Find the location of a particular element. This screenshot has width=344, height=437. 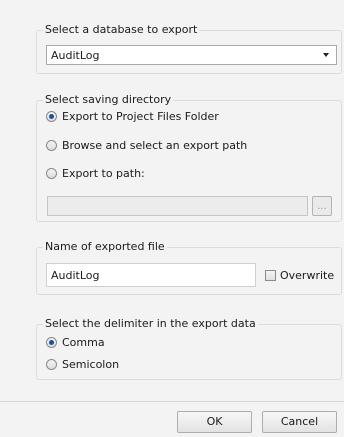

delimiter-group-legend: Select the delimiter in the export data is located at coordinates (150, 324).